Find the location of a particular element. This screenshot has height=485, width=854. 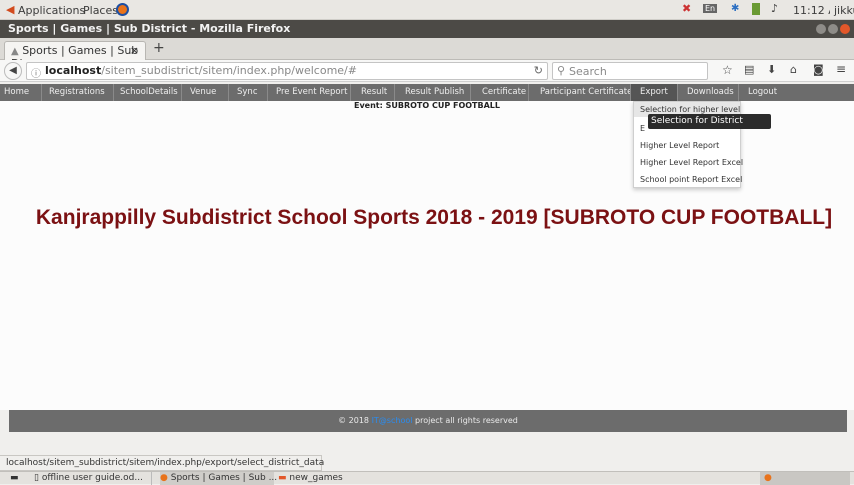

search-field: ⚲ Search is located at coordinates (630, 71).